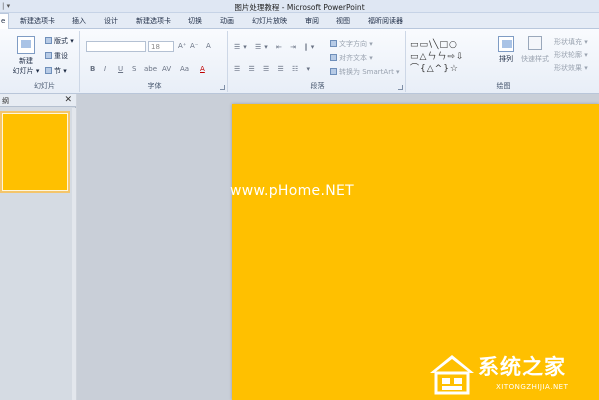 Image resolution: width=599 pixels, height=400 pixels. Describe the element at coordinates (38, 247) in the screenshot. I see `slides-panel: 纲 ✕` at that location.